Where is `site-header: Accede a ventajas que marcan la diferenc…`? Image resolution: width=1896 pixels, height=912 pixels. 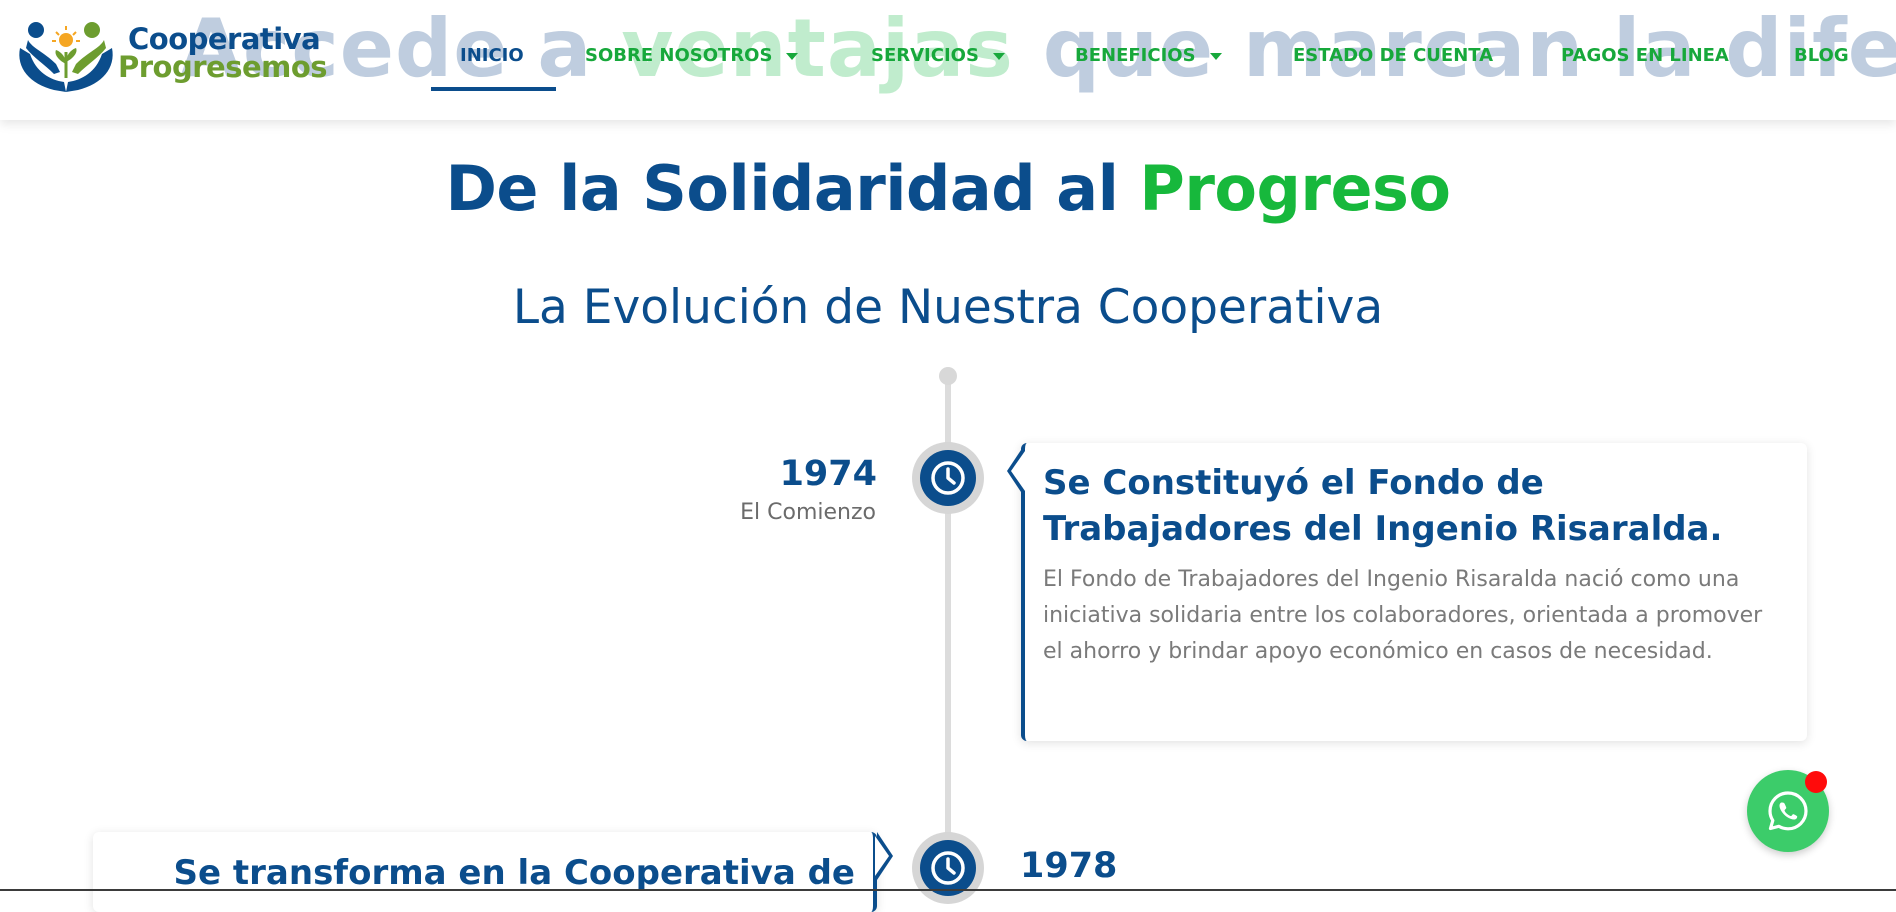
site-header: Accede a ventajas que marcan la diferenc… is located at coordinates (948, 60).